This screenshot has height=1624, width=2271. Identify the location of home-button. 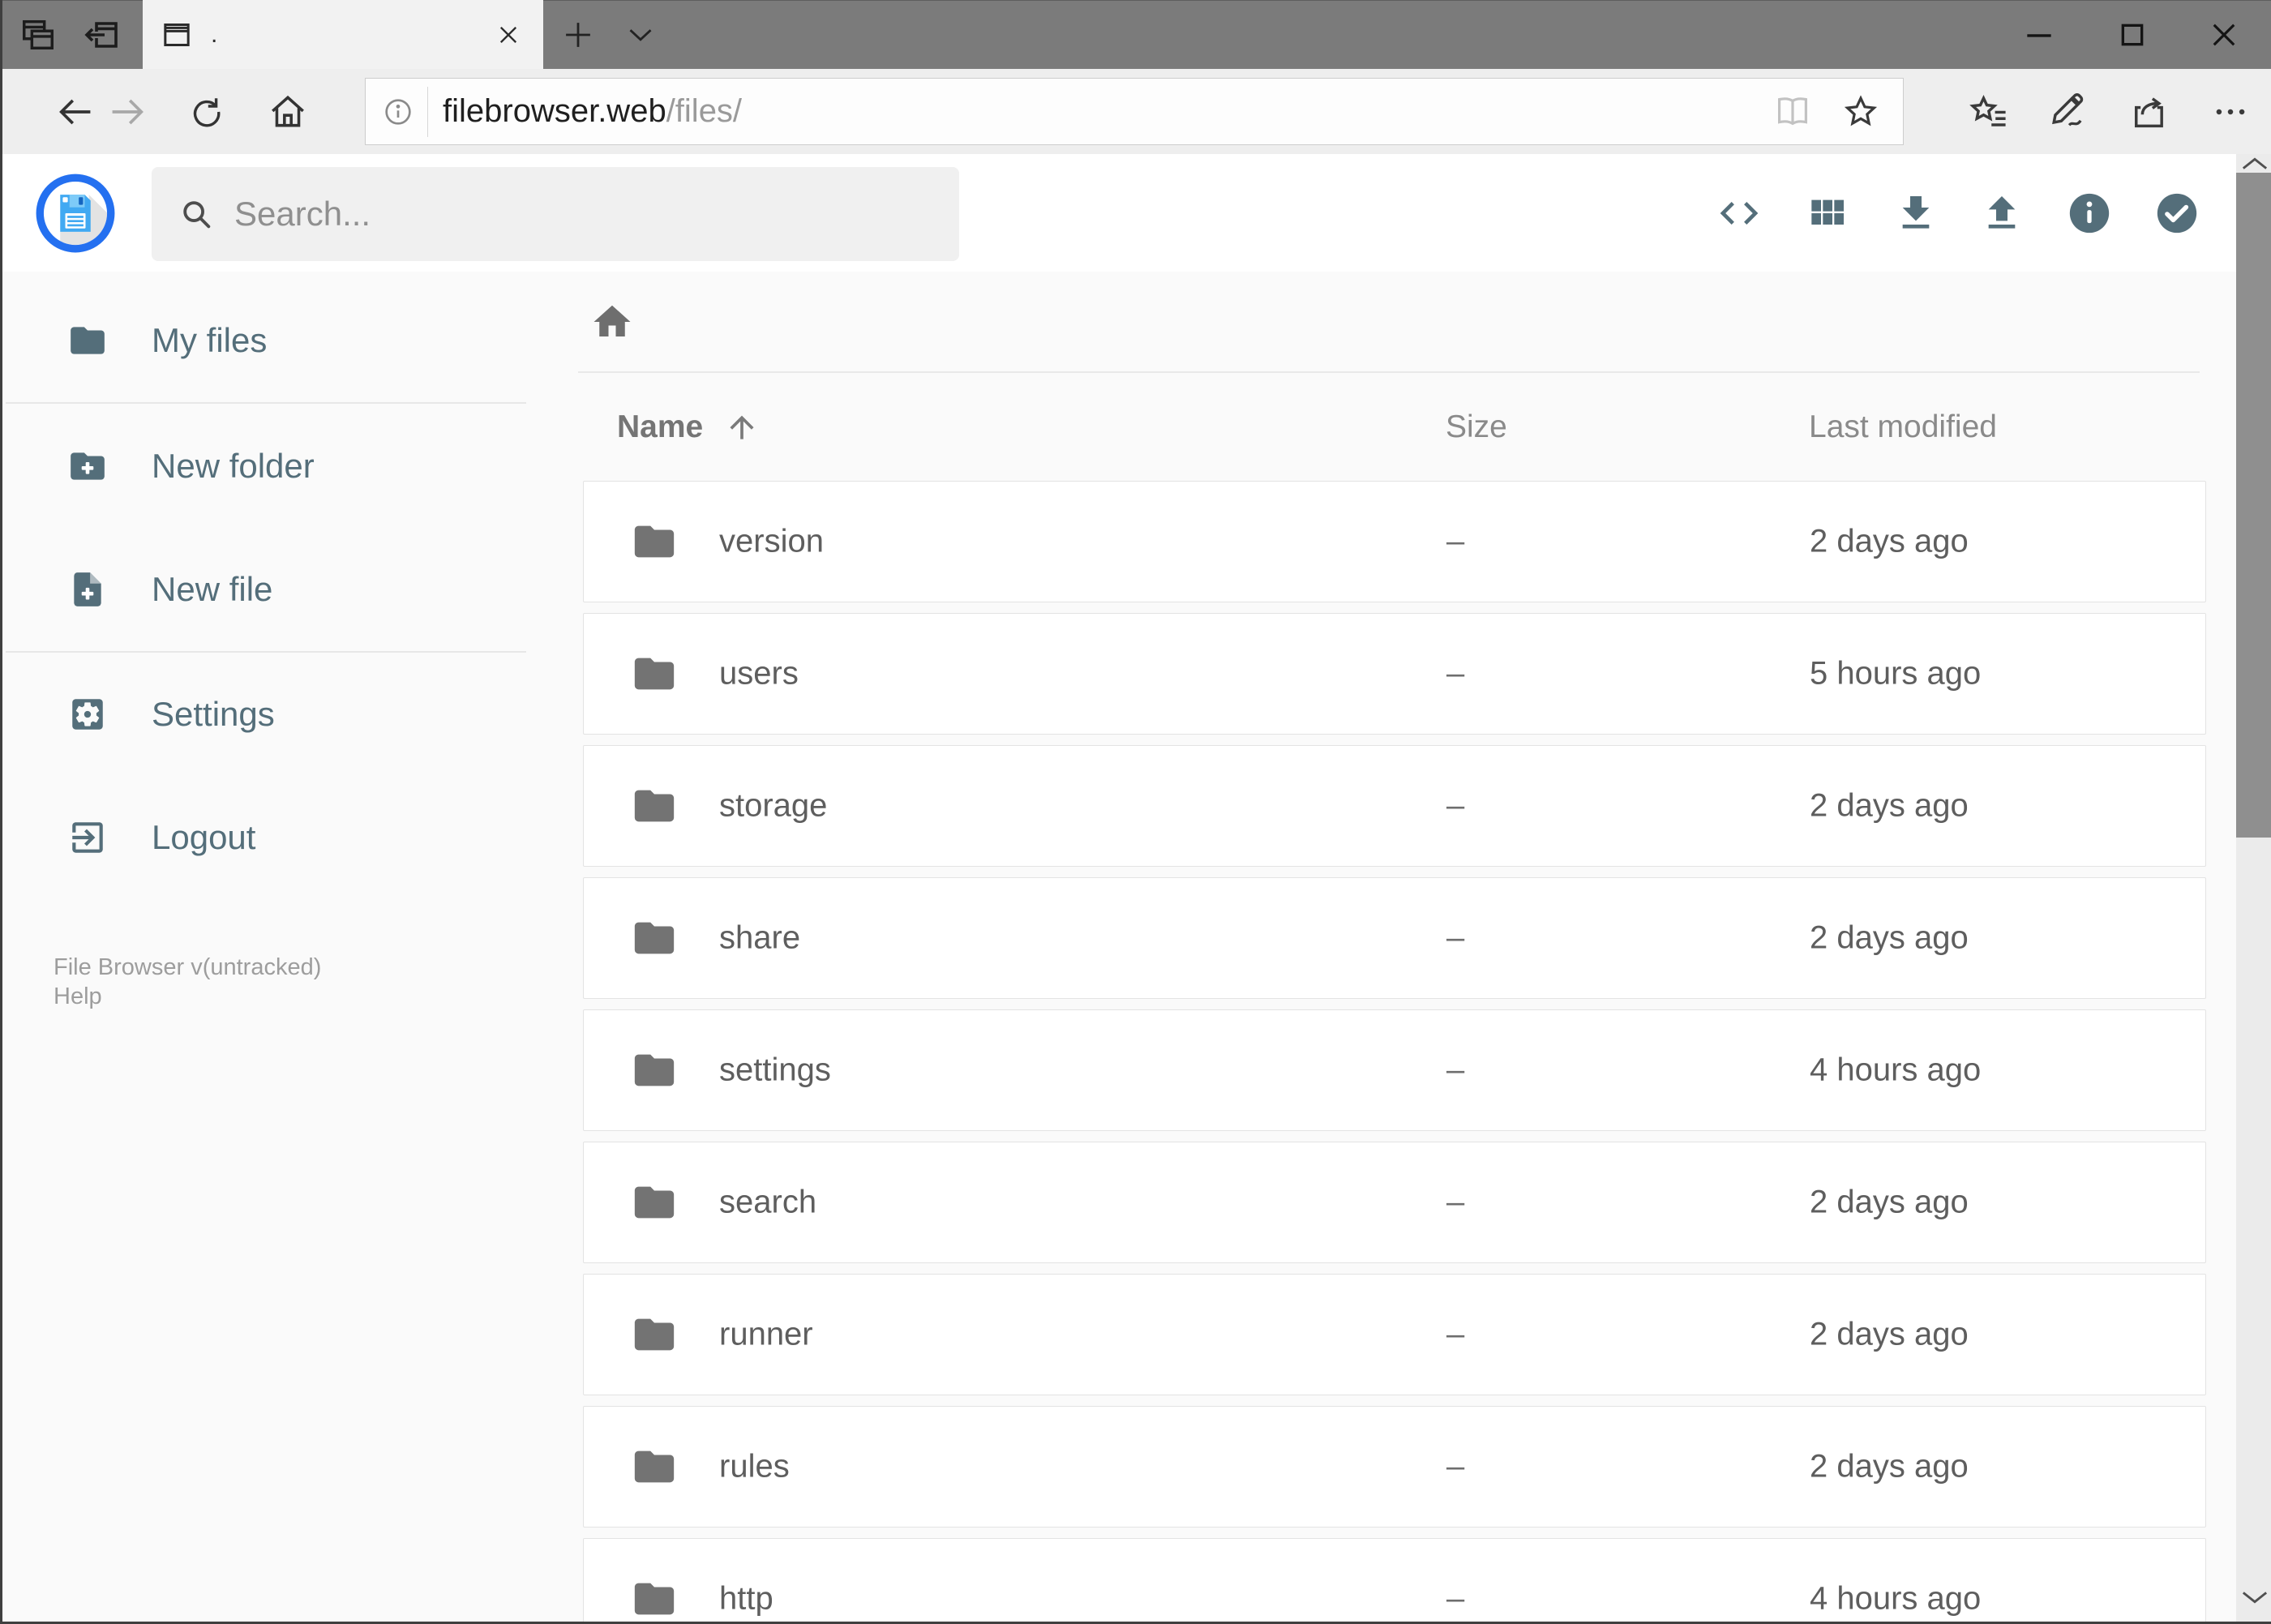
(288, 112).